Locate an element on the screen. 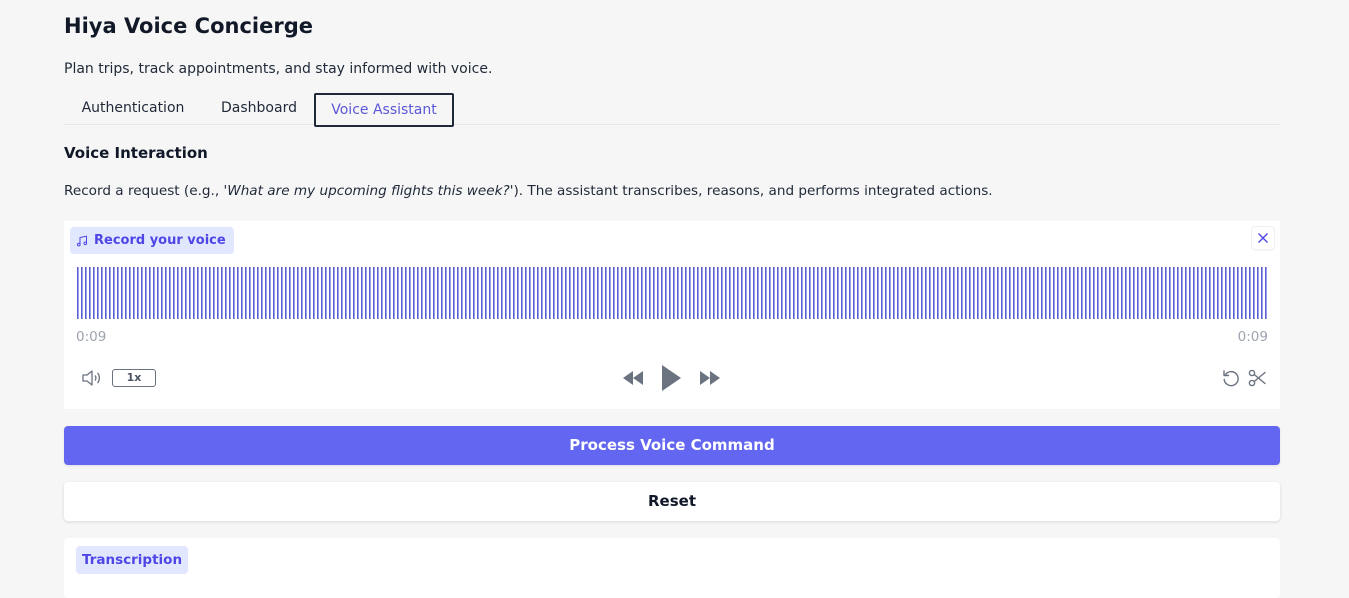 This screenshot has height=598, width=1349. rewind-icon is located at coordinates (633, 378).